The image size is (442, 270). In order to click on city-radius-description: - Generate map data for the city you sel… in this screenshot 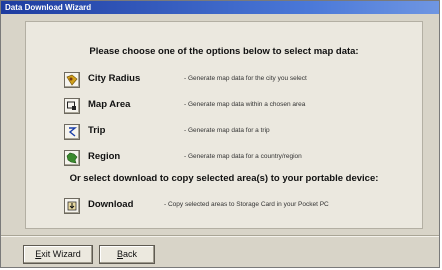, I will do `click(245, 78)`.